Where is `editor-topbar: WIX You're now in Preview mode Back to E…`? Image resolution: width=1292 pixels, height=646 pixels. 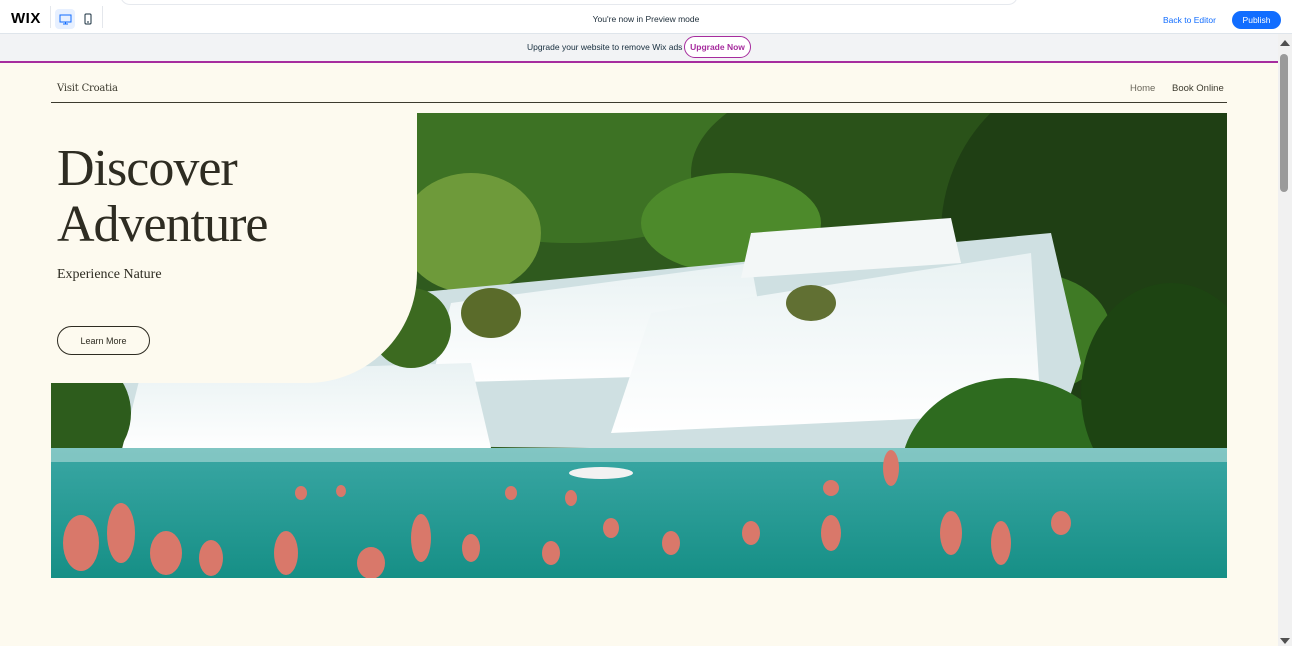
editor-topbar: WIX You're now in Preview mode Back to E… is located at coordinates (646, 17).